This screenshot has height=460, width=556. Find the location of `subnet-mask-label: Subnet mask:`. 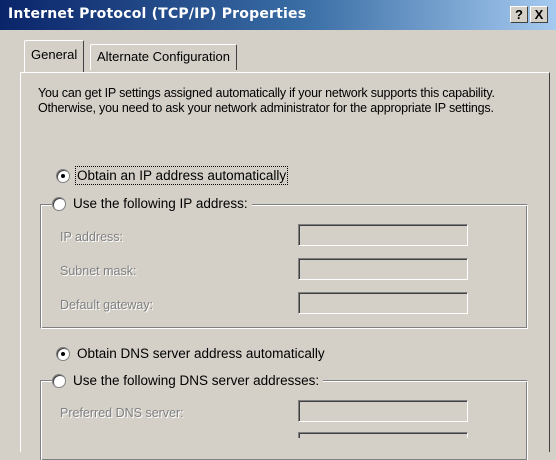

subnet-mask-label: Subnet mask: is located at coordinates (98, 271).